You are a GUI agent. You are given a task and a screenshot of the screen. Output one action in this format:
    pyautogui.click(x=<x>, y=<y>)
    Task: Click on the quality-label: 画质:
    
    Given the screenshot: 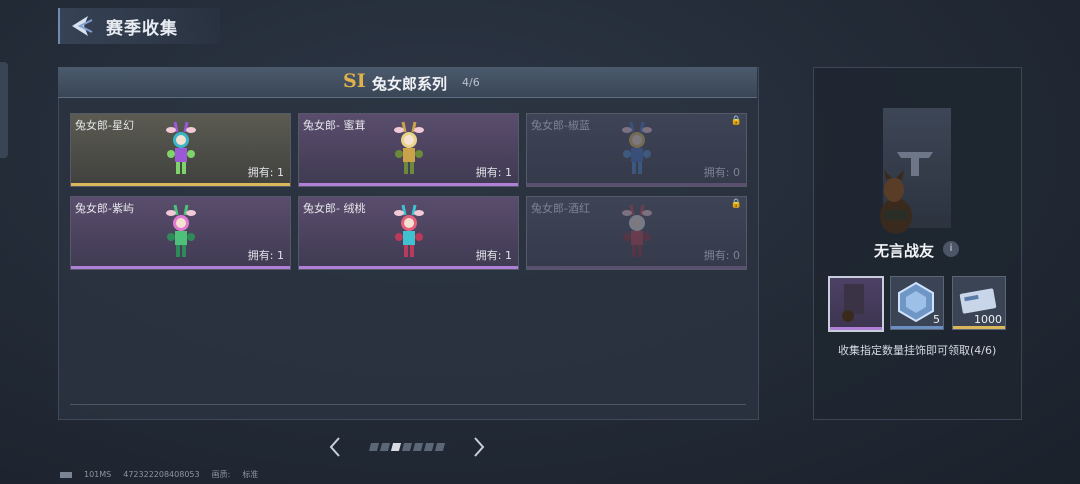 What is the action you would take?
    pyautogui.click(x=221, y=474)
    